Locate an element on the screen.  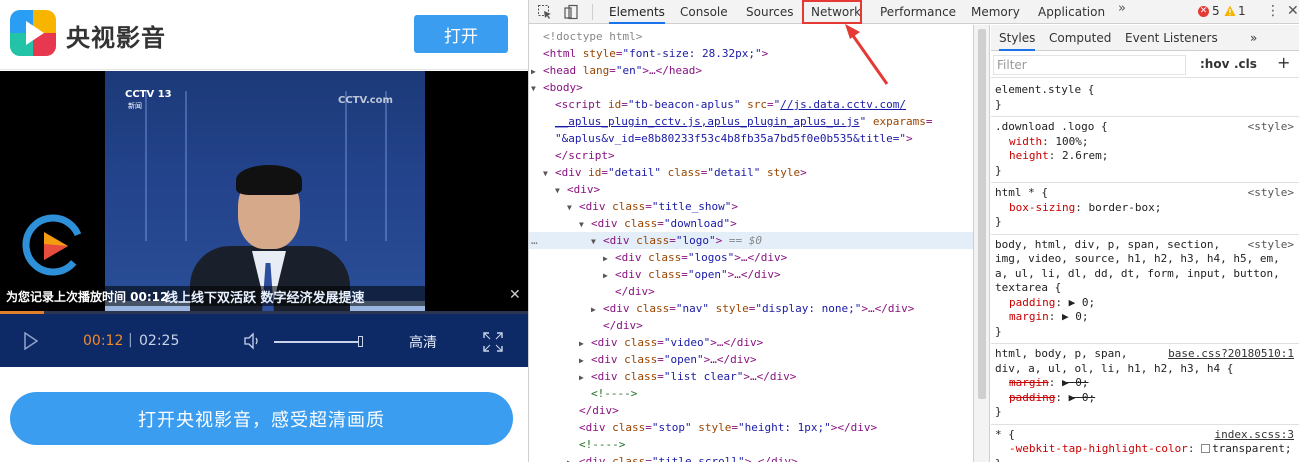
warning-icon is located at coordinates (1230, 11).